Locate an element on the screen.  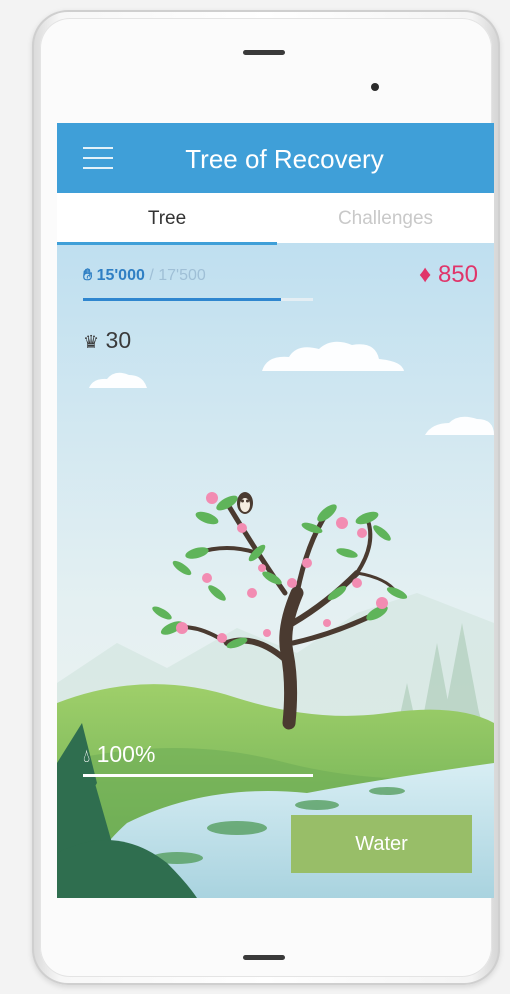
crown-count: 30 is located at coordinates (118, 340).